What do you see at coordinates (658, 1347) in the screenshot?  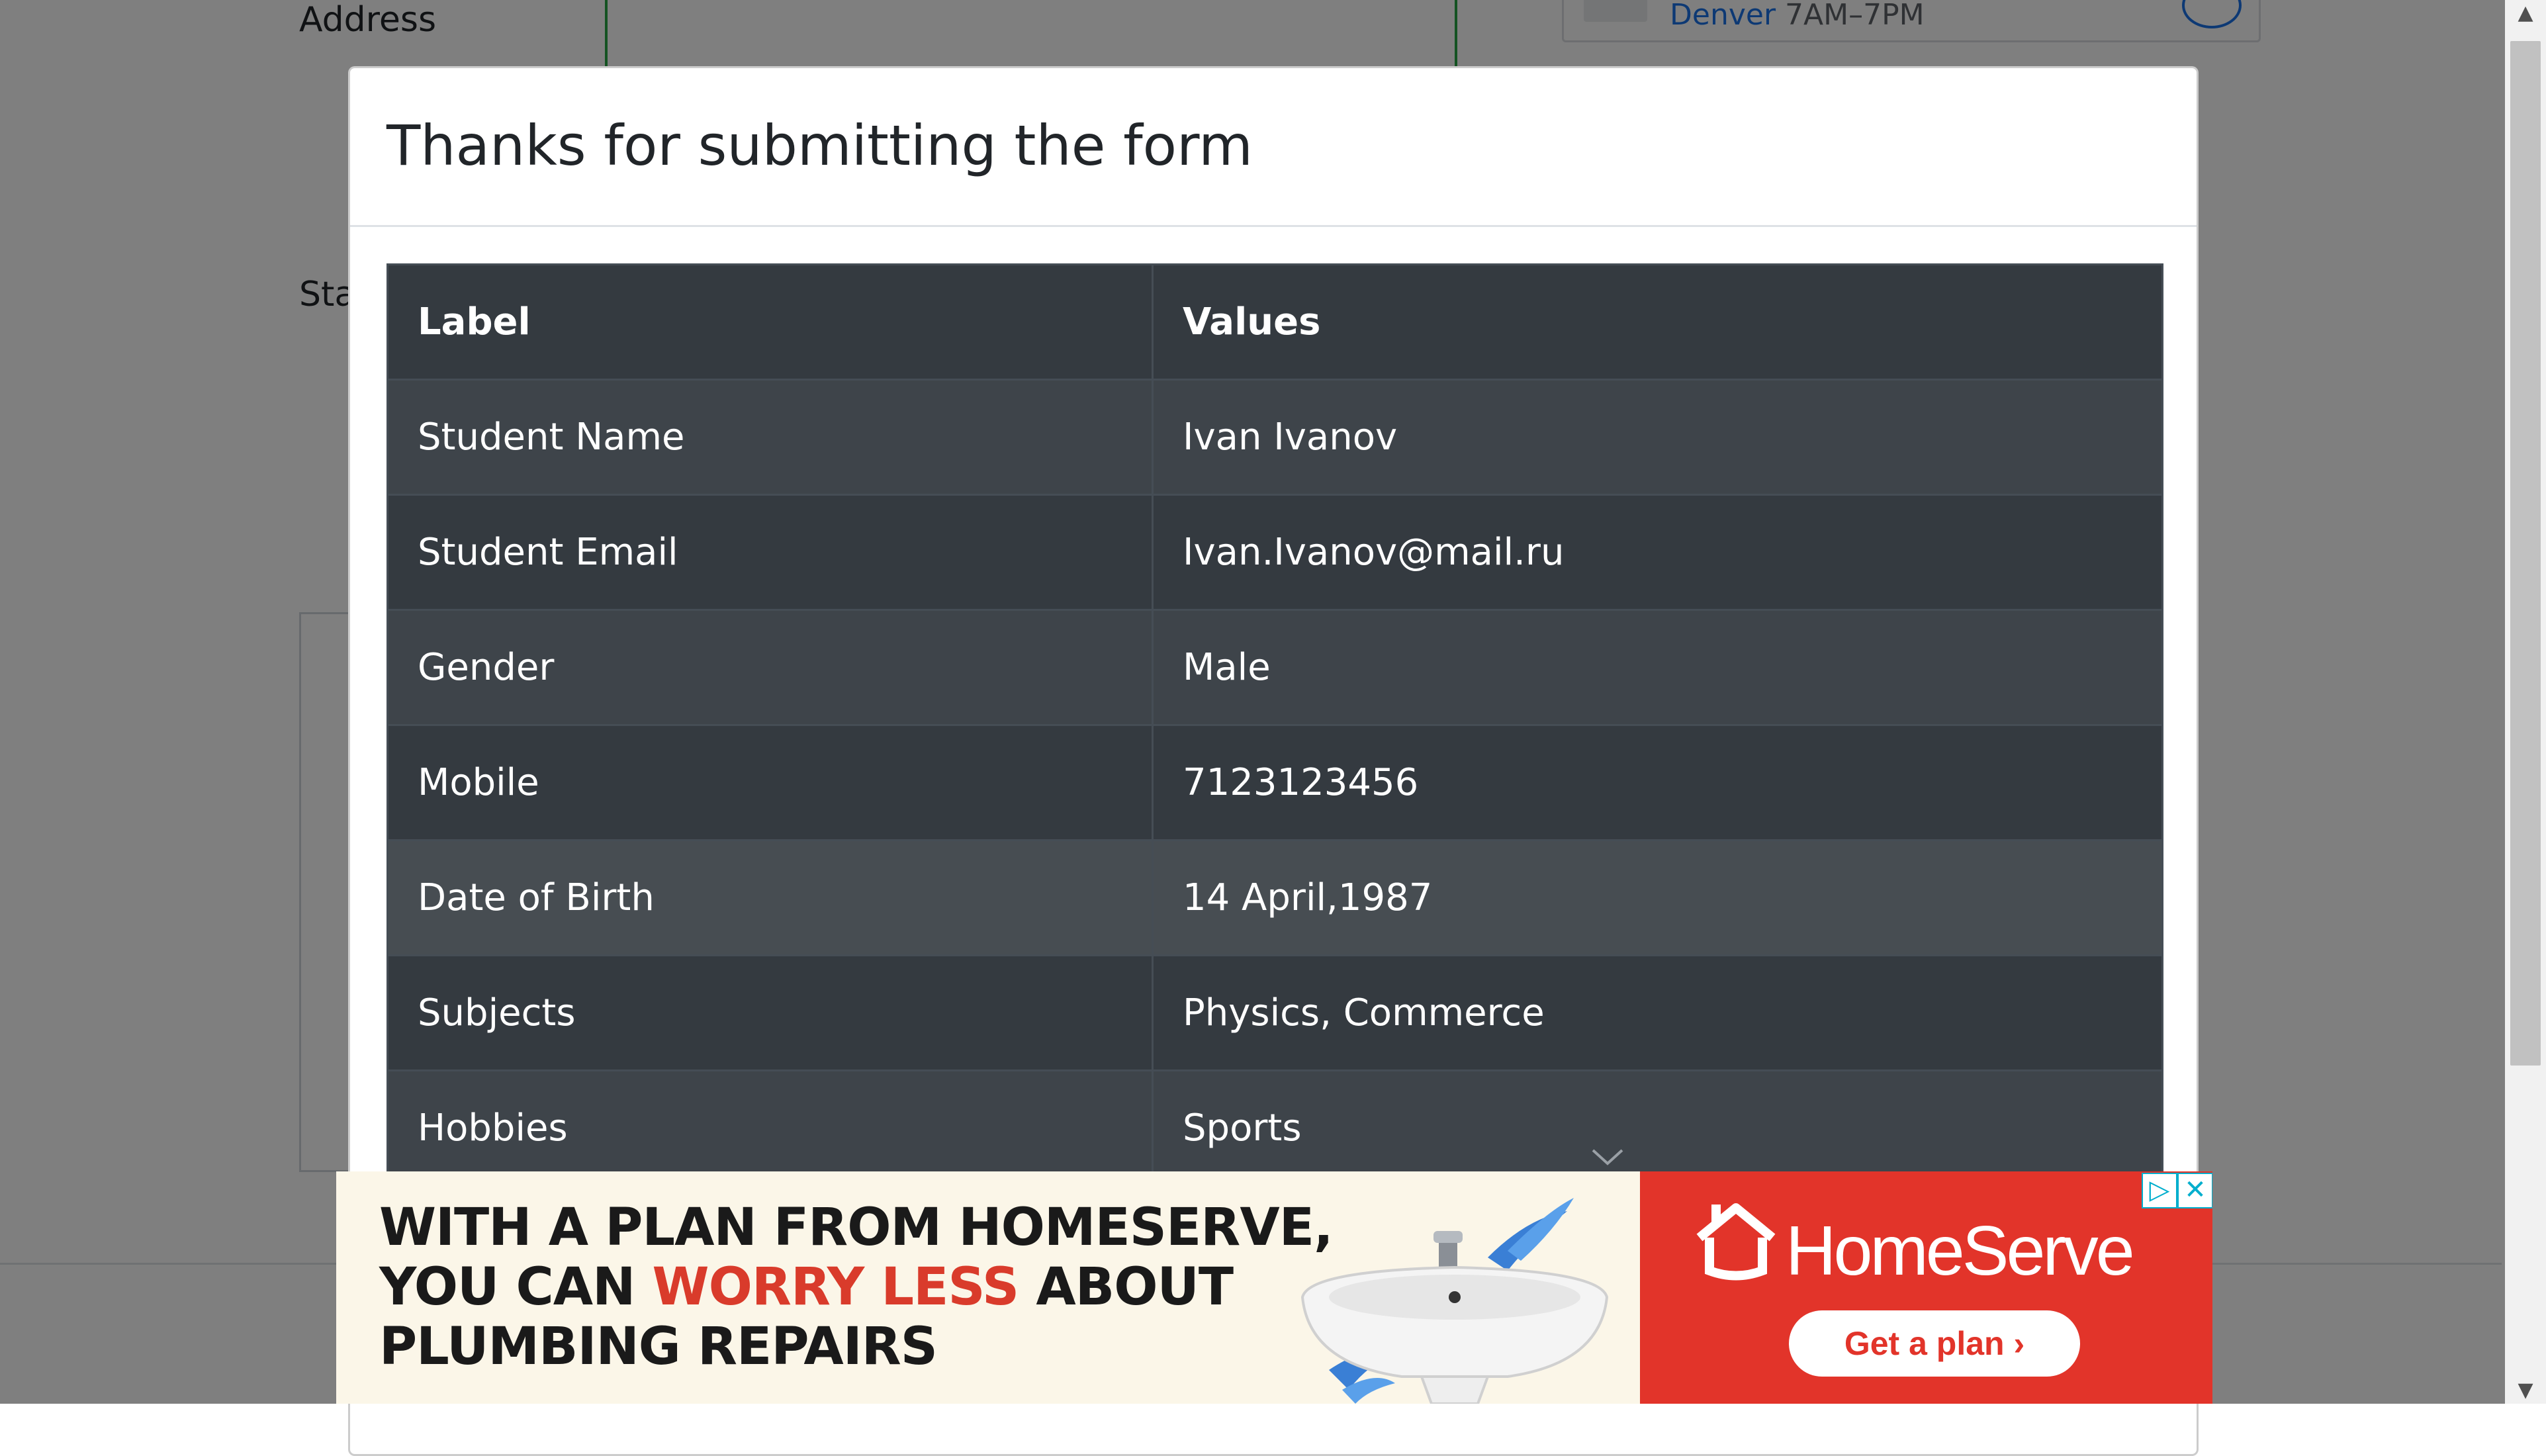 I see `ad-headline-line3: PLUMBING REPAIRS` at bounding box center [658, 1347].